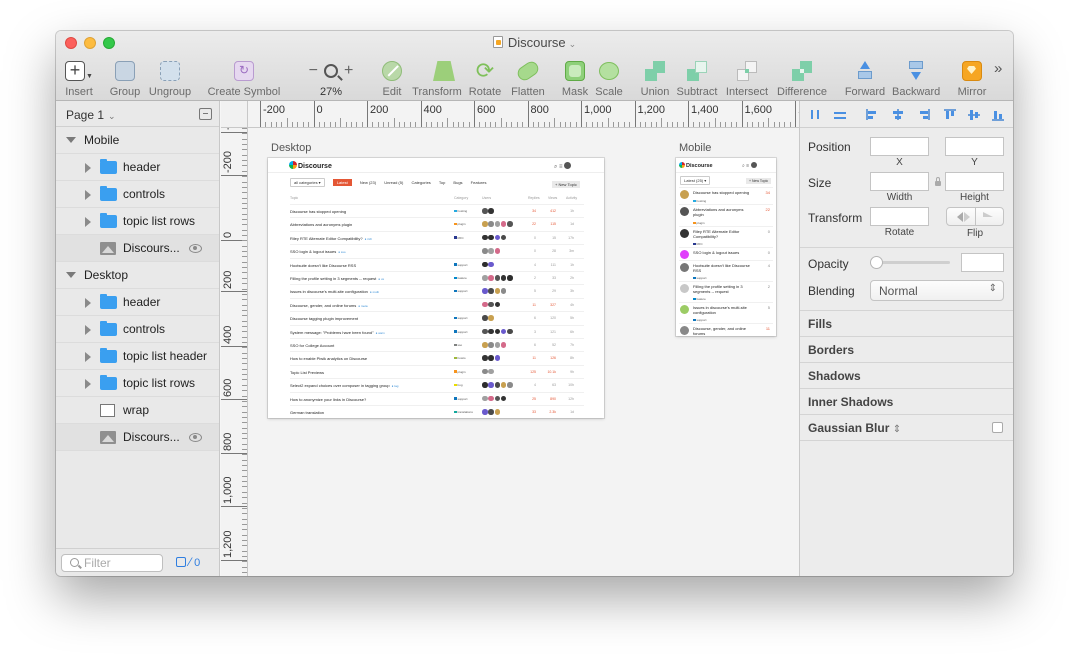  What do you see at coordinates (865, 78) in the screenshot?
I see `forward-button: Forward` at bounding box center [865, 78].